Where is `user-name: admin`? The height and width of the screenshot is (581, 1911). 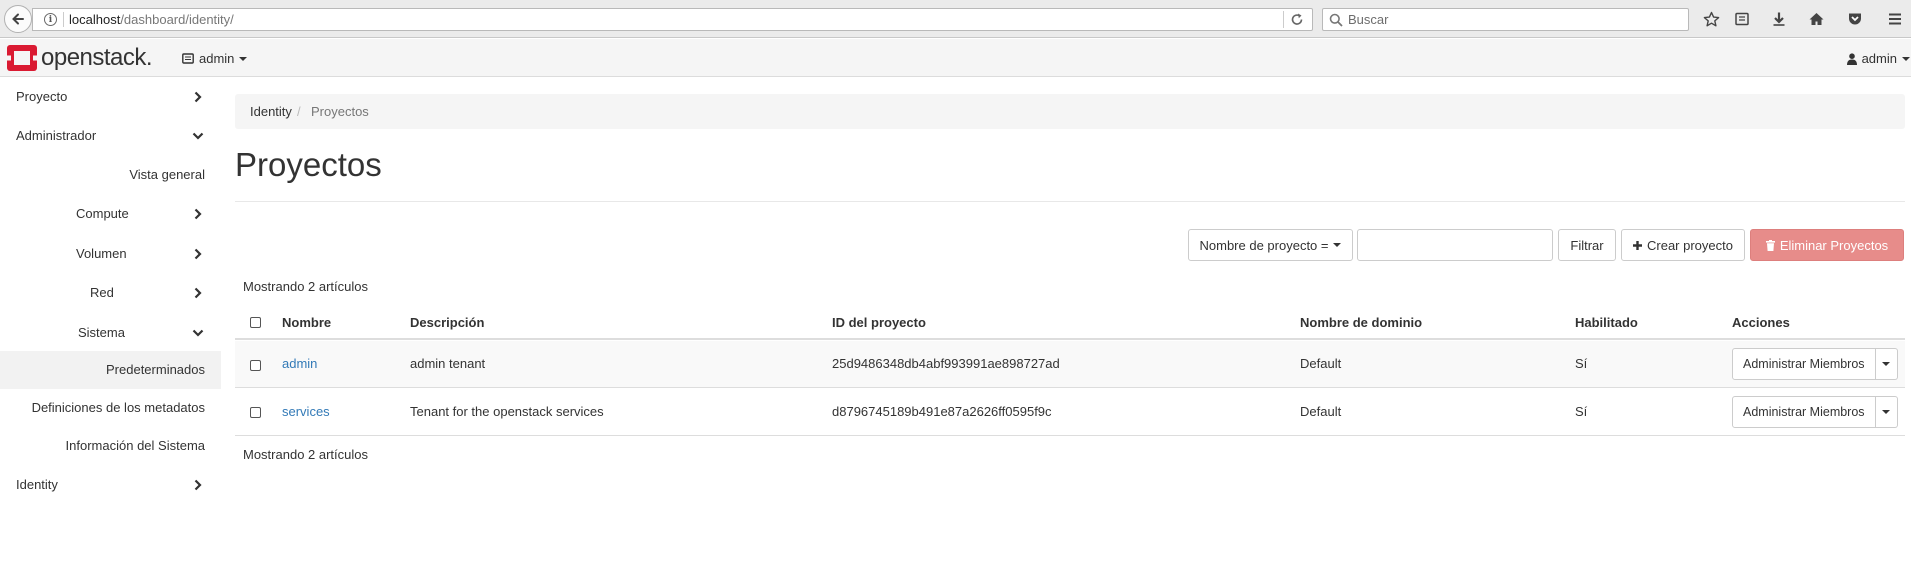
user-name: admin is located at coordinates (1879, 58).